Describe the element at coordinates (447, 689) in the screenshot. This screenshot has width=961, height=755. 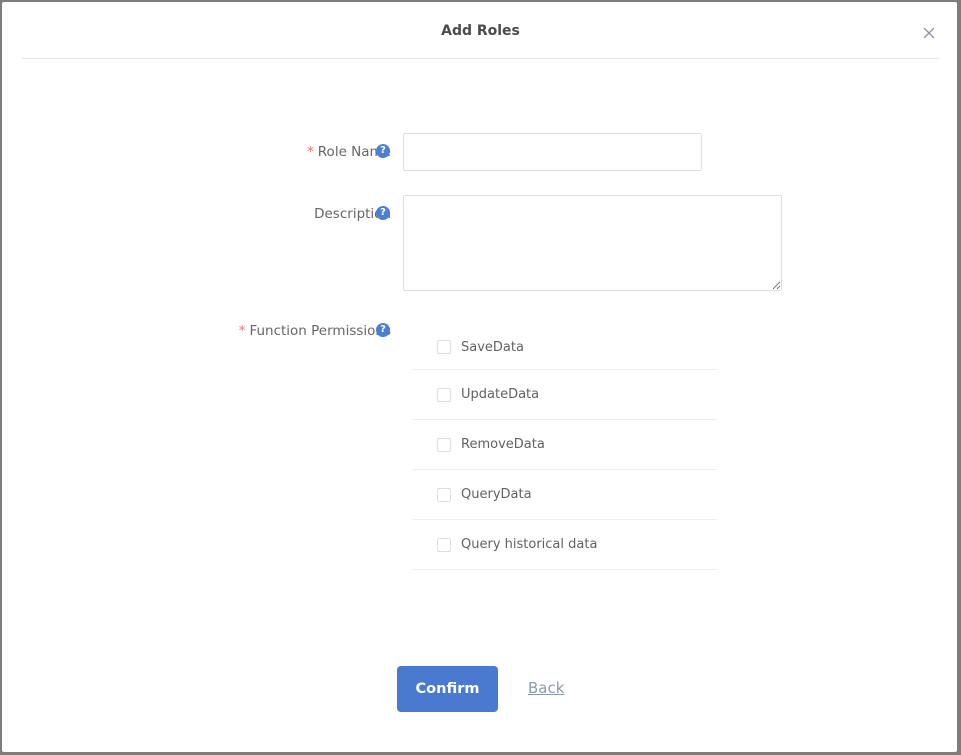
I see `confirm-button: Confirm` at that location.